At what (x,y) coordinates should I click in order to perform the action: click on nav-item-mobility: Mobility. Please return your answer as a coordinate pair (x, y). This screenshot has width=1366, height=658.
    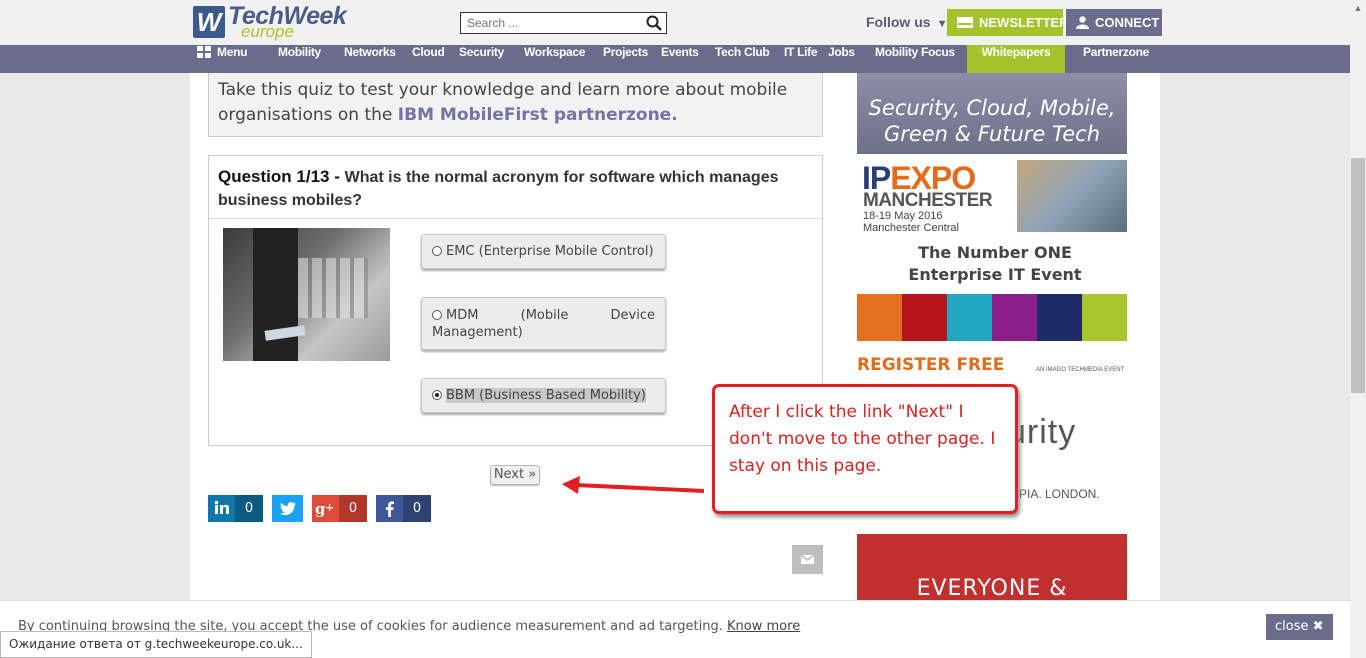
    Looking at the image, I should click on (299, 59).